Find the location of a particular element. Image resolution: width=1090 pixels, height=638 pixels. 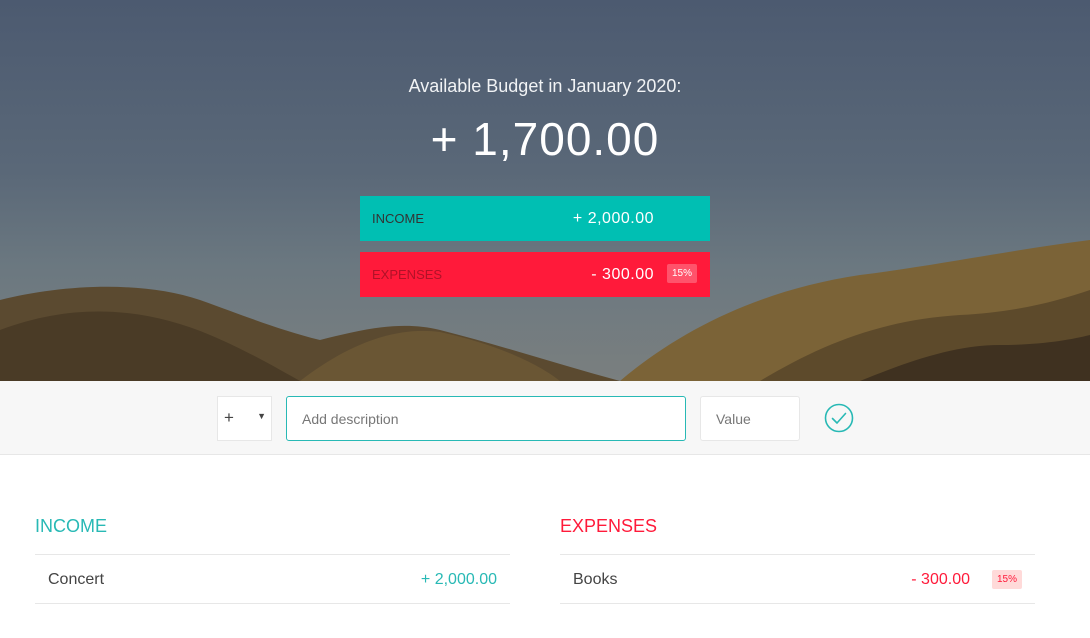

expense-item-value: - 300.00 is located at coordinates (940, 579).